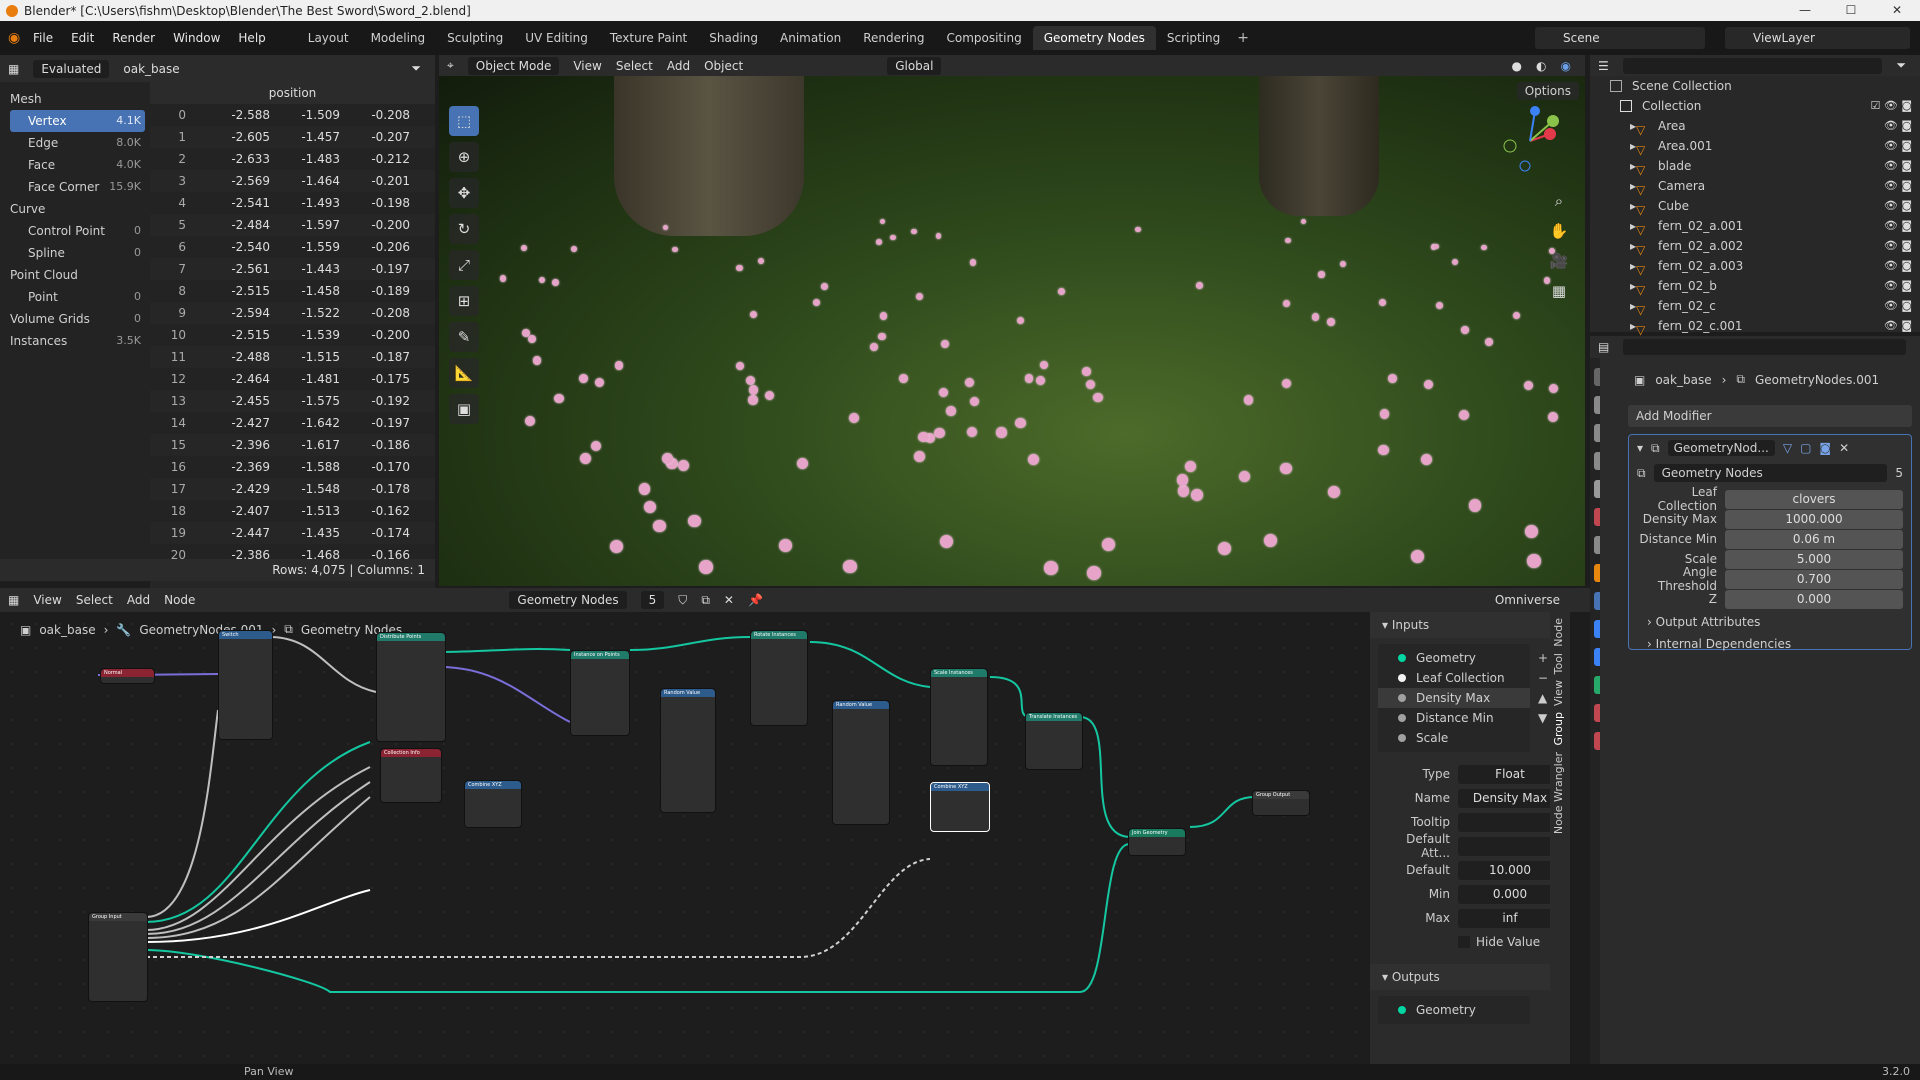 This screenshot has height=1080, width=1920. What do you see at coordinates (411, 775) in the screenshot?
I see `collection-info-node: Collection Info` at bounding box center [411, 775].